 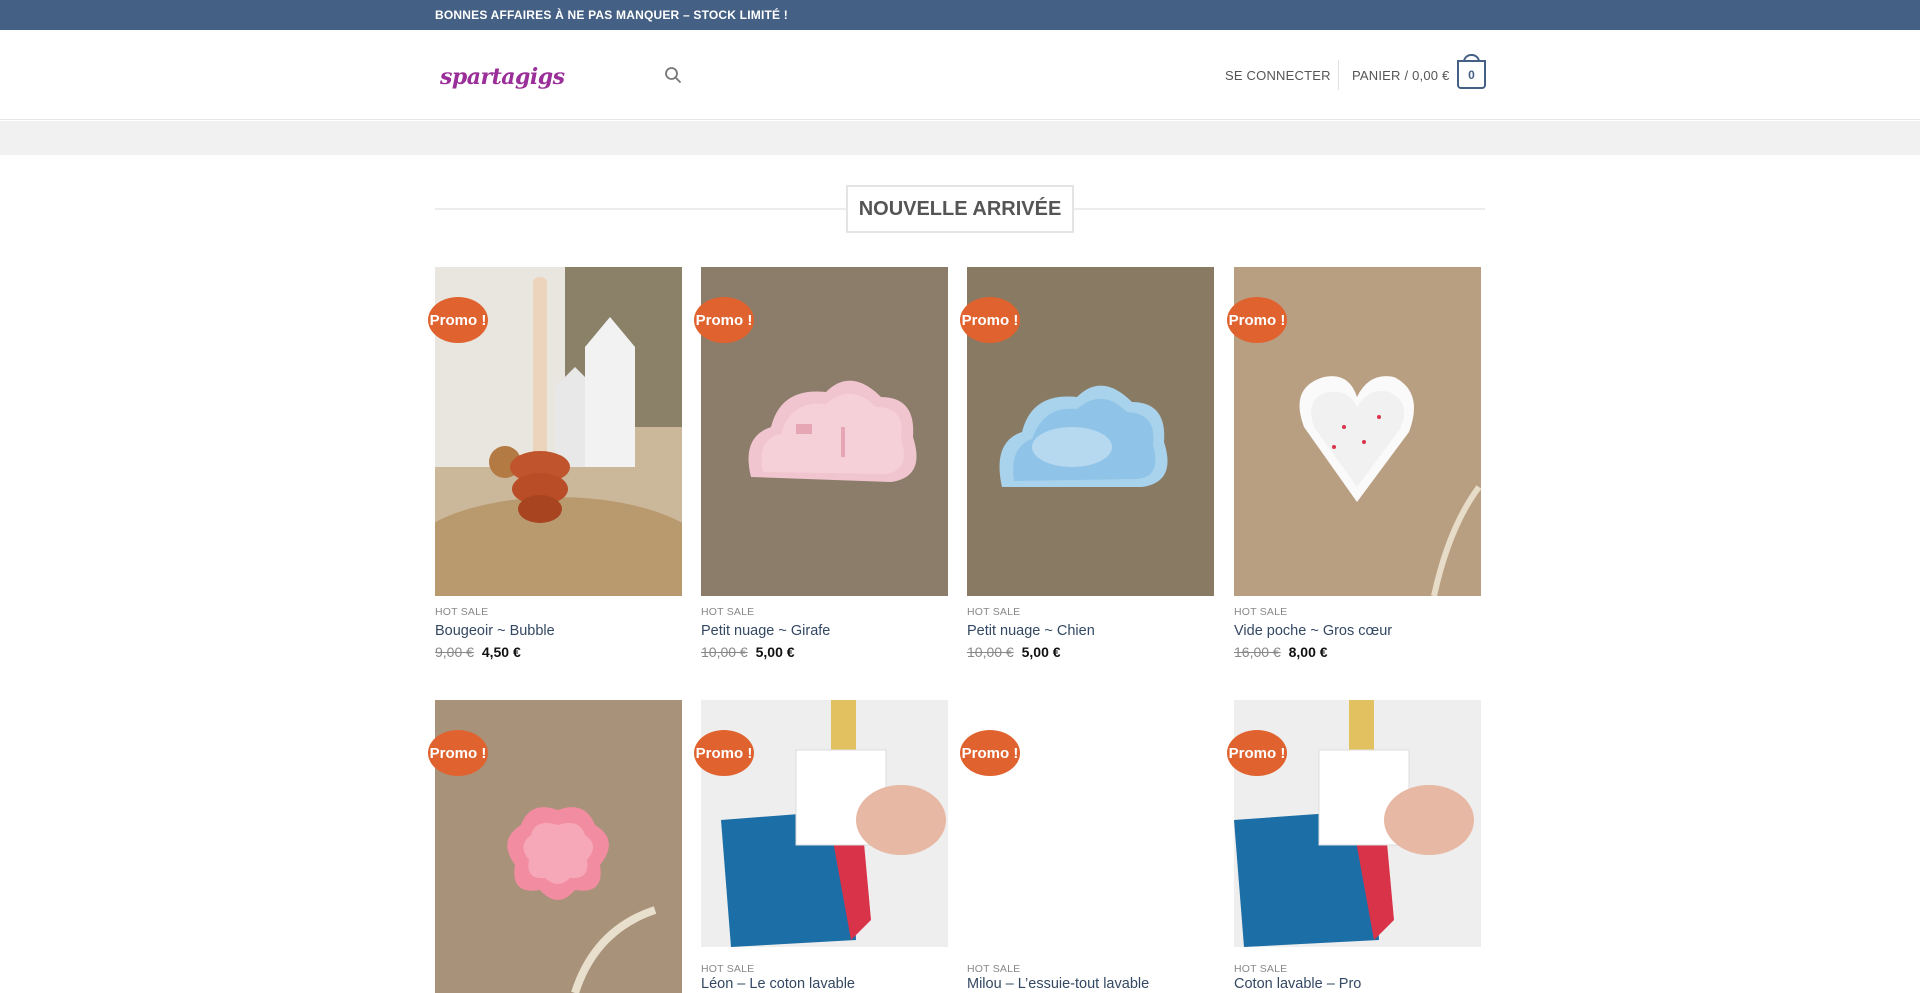 I want to click on header-divider, so click(x=1338, y=75).